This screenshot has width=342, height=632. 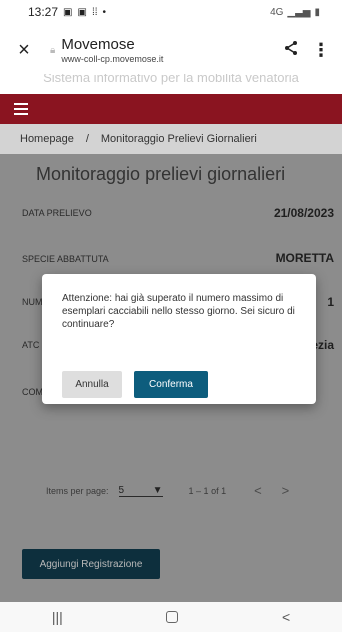 I want to click on page-title: Monitoraggio prelievi giornalieri, so click(x=161, y=174).